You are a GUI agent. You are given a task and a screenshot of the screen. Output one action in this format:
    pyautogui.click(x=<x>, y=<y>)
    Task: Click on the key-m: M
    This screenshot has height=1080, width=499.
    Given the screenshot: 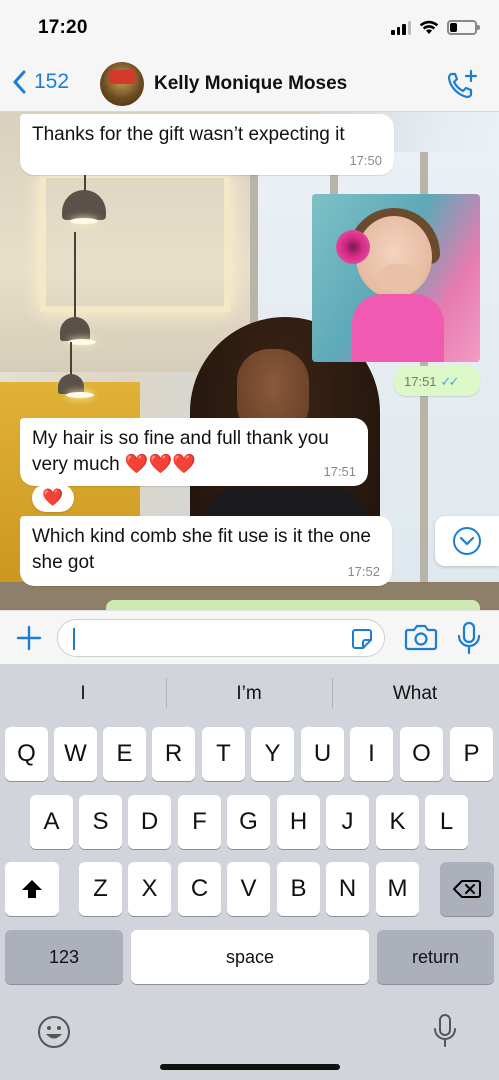 What is the action you would take?
    pyautogui.click(x=397, y=889)
    